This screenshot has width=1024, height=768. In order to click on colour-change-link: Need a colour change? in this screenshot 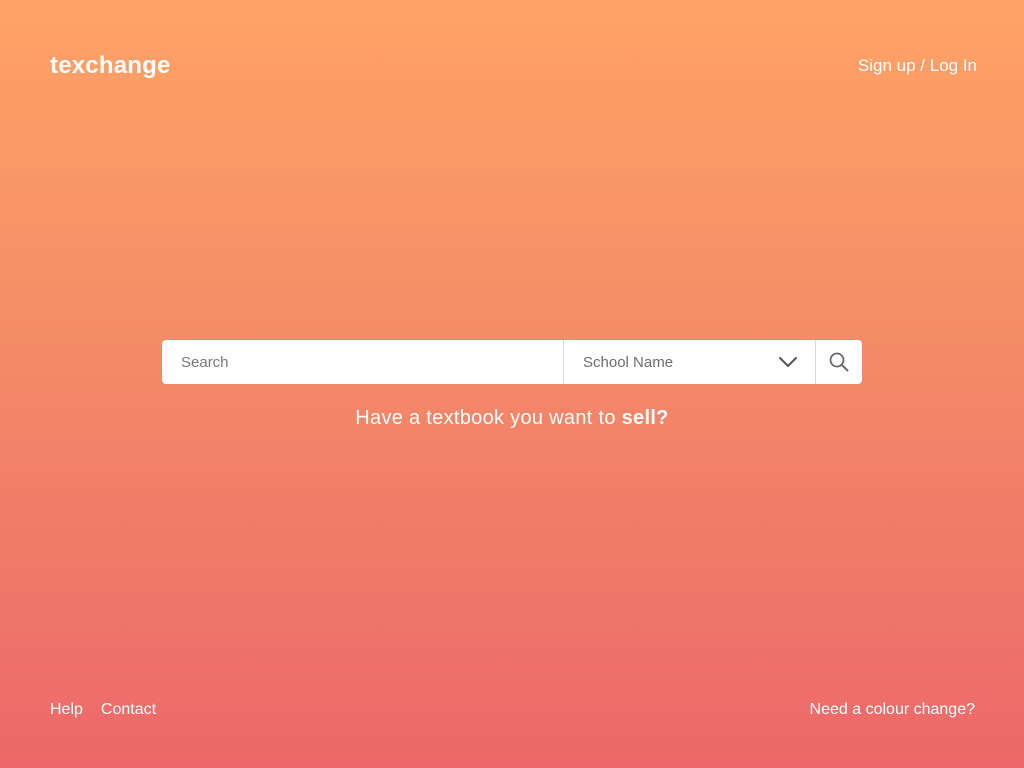, I will do `click(892, 710)`.